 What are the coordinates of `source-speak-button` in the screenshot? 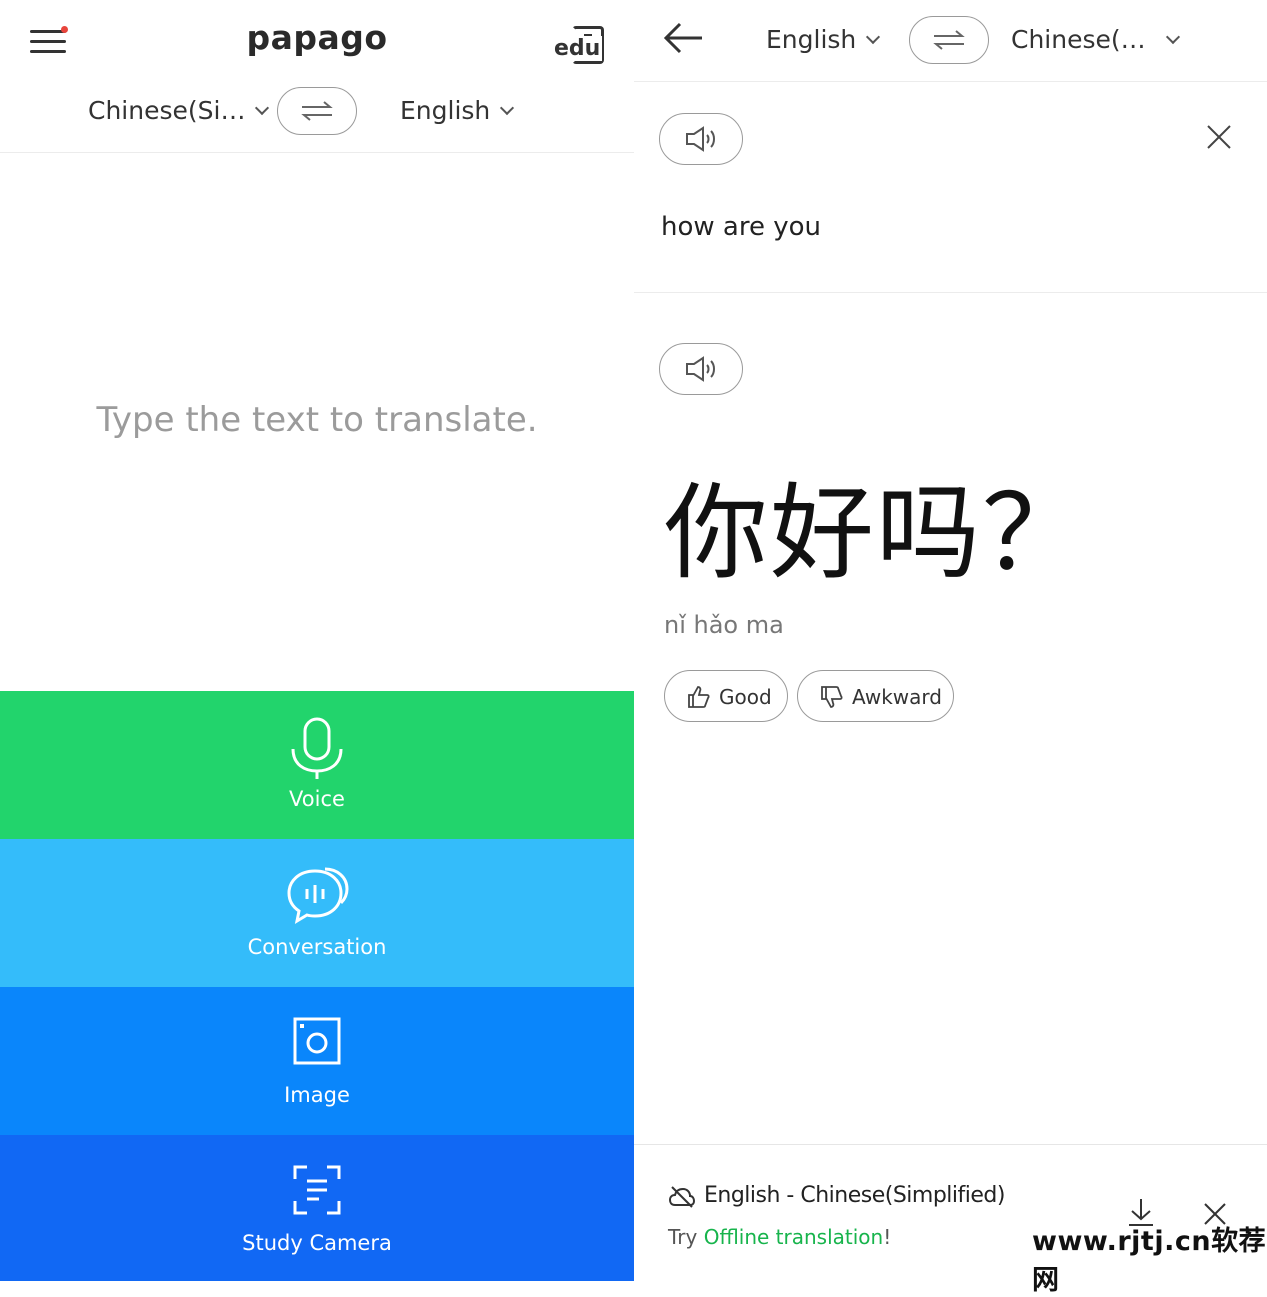 It's located at (701, 139).